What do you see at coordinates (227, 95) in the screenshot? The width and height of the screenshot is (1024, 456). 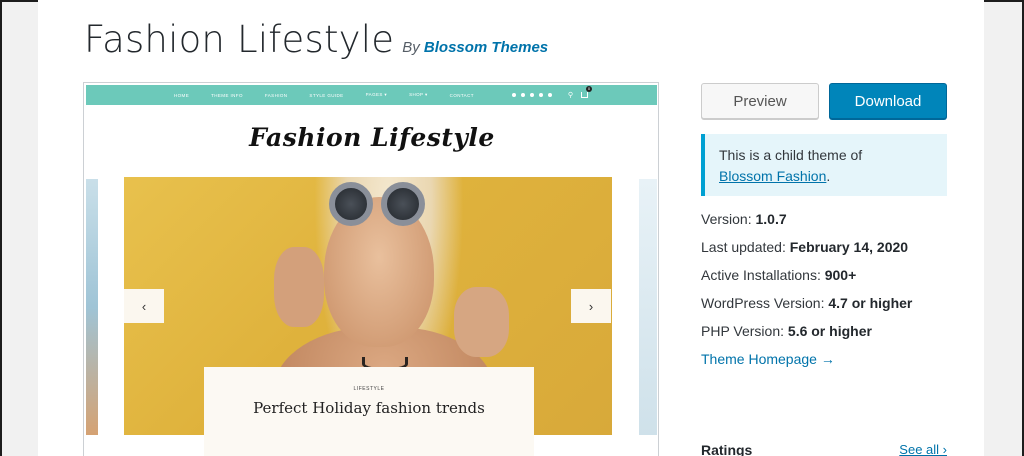 I see `preview-nav-item: THEME INFO` at bounding box center [227, 95].